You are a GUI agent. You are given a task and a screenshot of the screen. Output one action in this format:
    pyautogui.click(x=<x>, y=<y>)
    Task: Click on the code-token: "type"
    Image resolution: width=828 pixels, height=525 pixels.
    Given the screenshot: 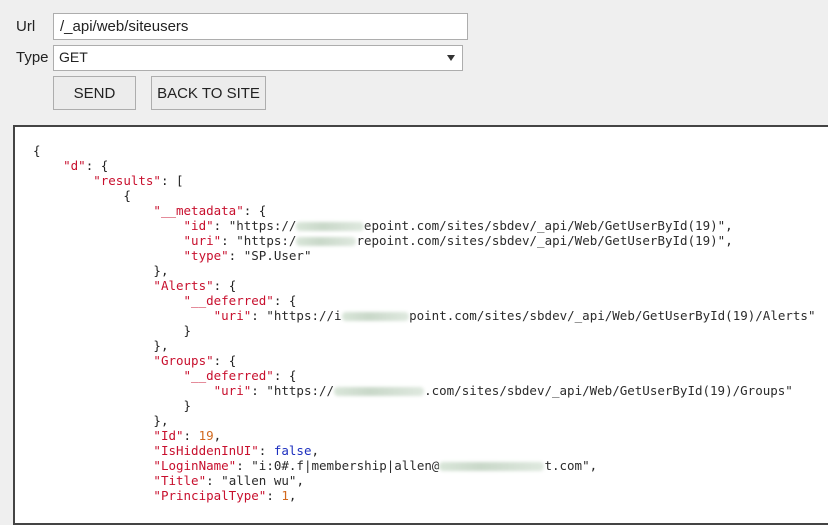 What is the action you would take?
    pyautogui.click(x=206, y=255)
    